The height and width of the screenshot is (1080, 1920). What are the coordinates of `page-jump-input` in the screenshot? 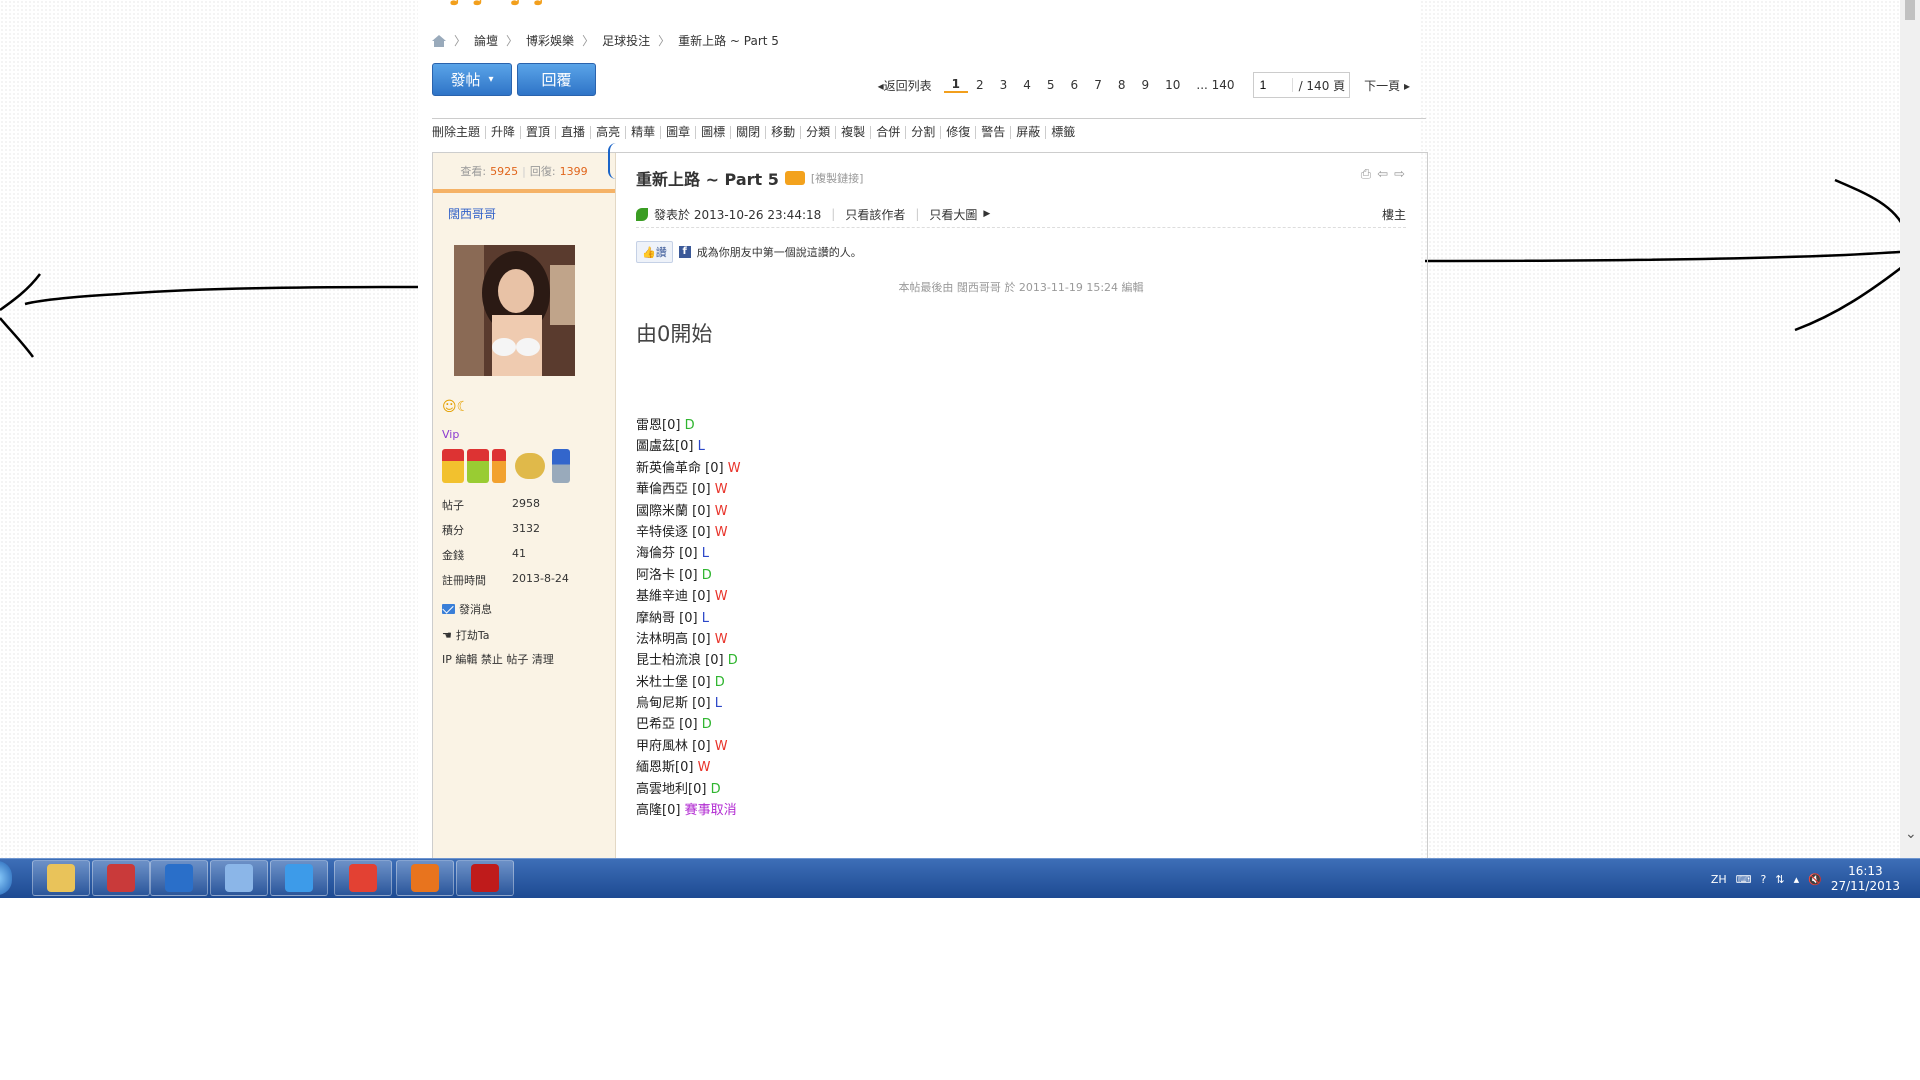 It's located at (1275, 85).